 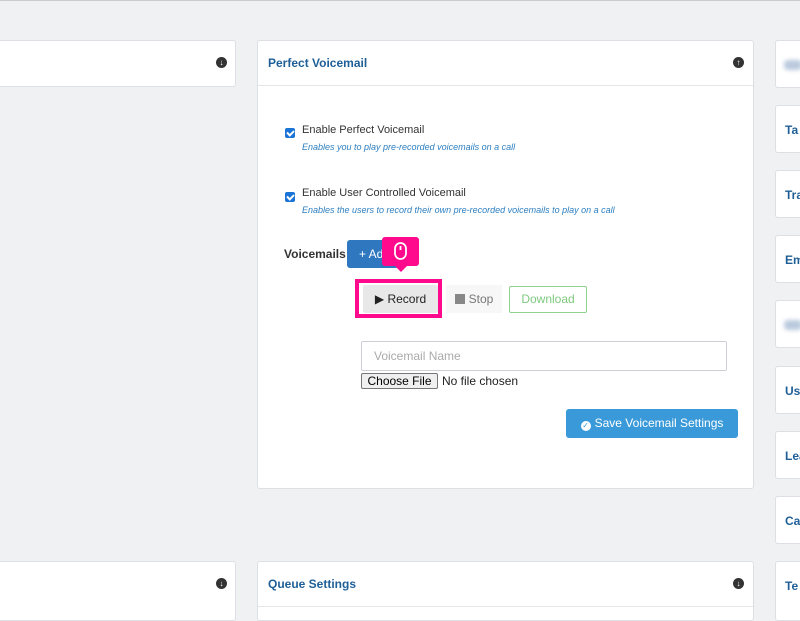 I want to click on right-panel-title: Te, so click(x=792, y=586).